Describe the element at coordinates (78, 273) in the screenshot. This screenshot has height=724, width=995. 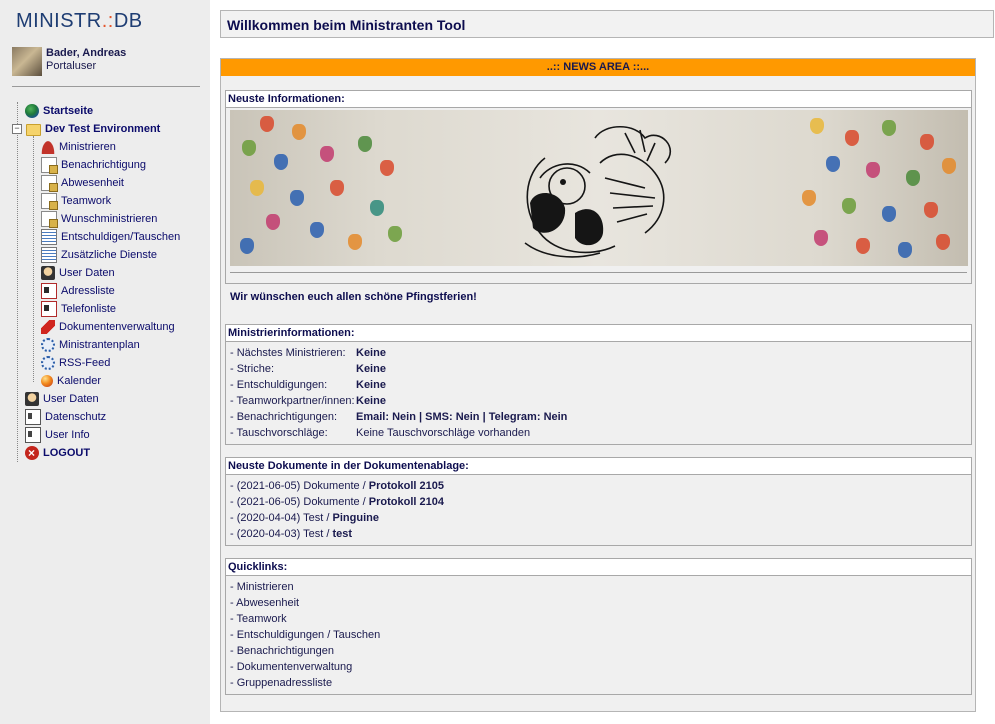
I see `nav-user-daten-group: User Daten` at that location.